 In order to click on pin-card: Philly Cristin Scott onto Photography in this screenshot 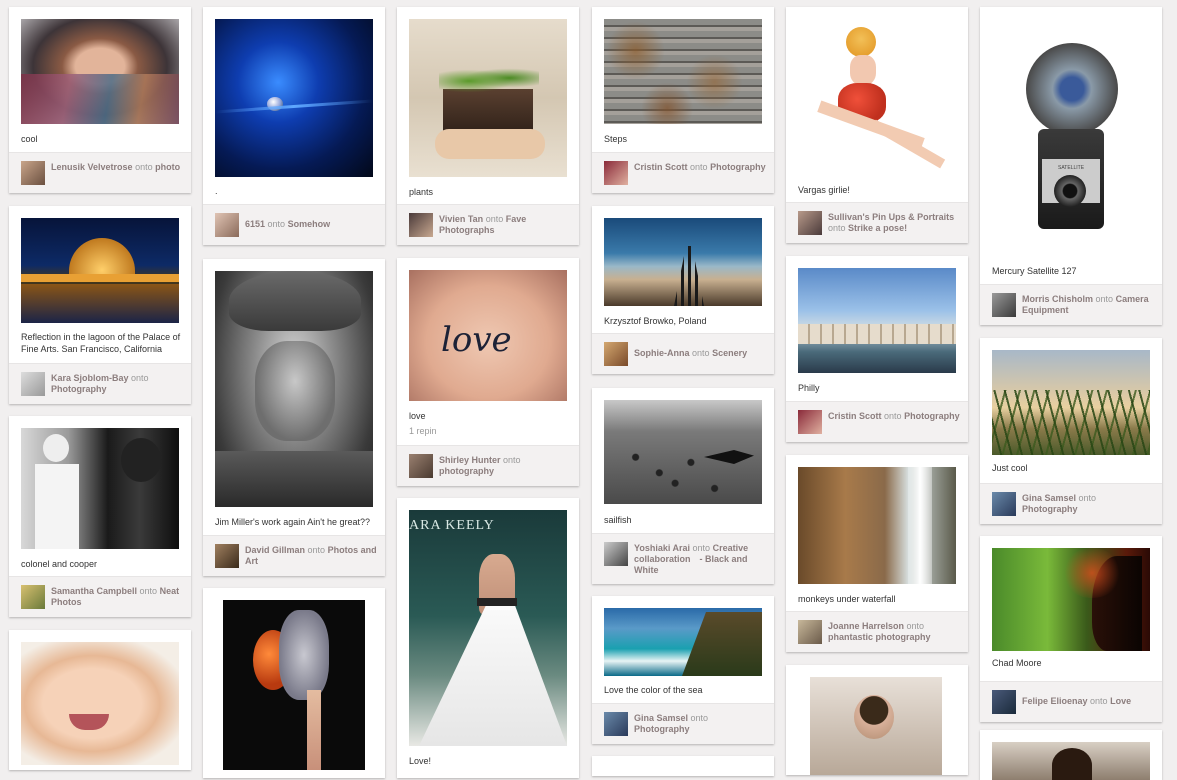, I will do `click(877, 349)`.